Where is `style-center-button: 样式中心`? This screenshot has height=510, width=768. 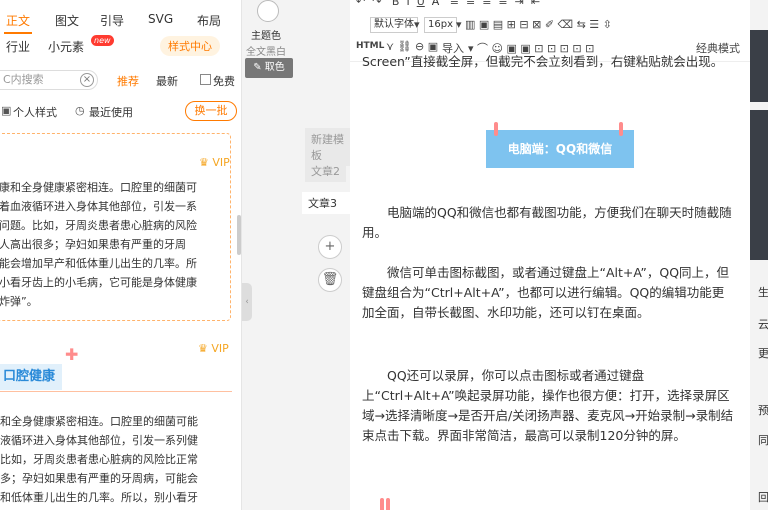 style-center-button: 样式中心 is located at coordinates (190, 46).